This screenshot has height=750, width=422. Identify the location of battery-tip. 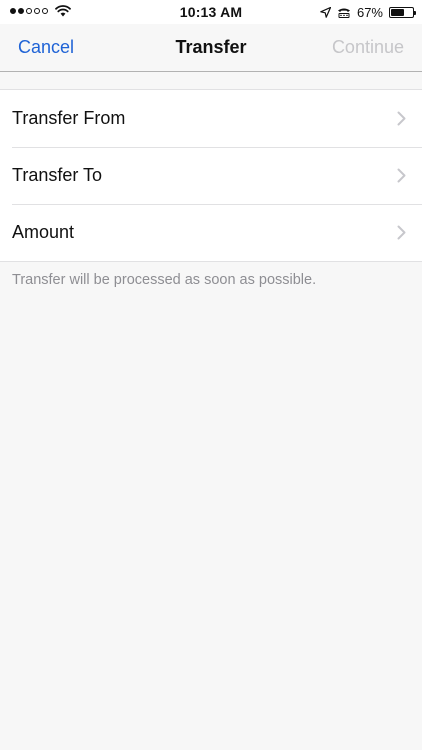
(415, 12).